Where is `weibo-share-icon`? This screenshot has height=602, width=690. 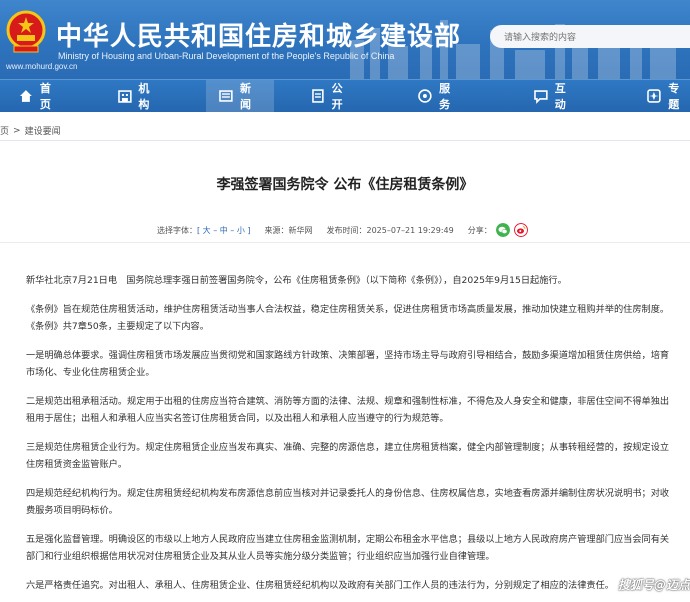 weibo-share-icon is located at coordinates (520, 230).